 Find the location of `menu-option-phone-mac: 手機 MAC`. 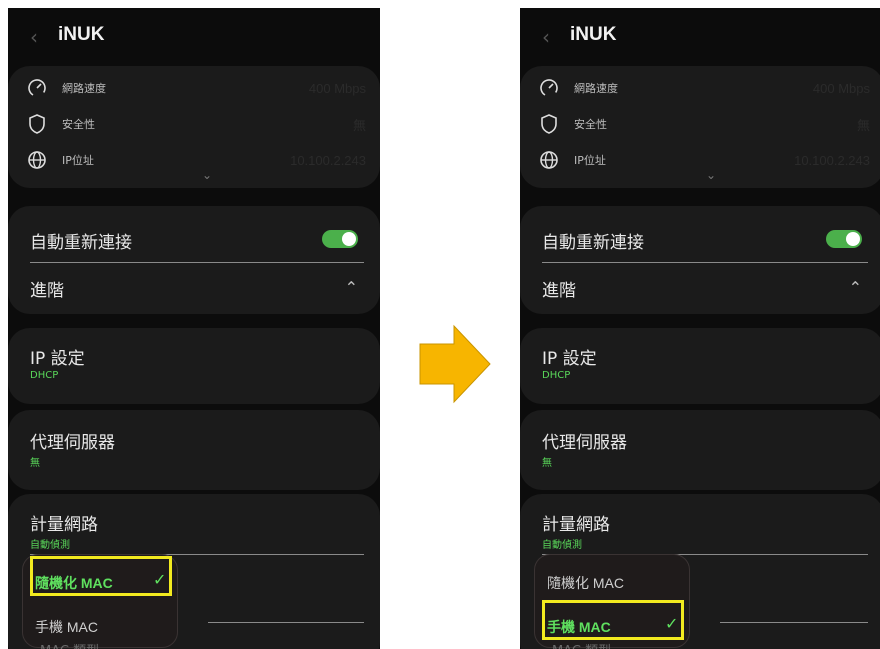

menu-option-phone-mac: 手機 MAC is located at coordinates (66, 627).